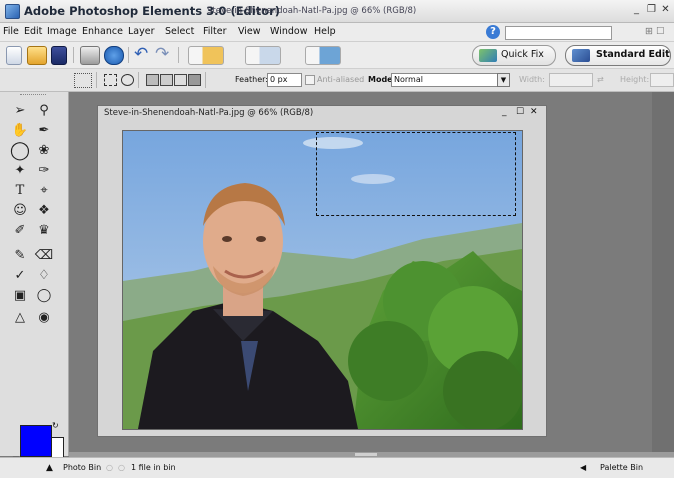  I want to click on feather-label: Feather:, so click(251, 79).